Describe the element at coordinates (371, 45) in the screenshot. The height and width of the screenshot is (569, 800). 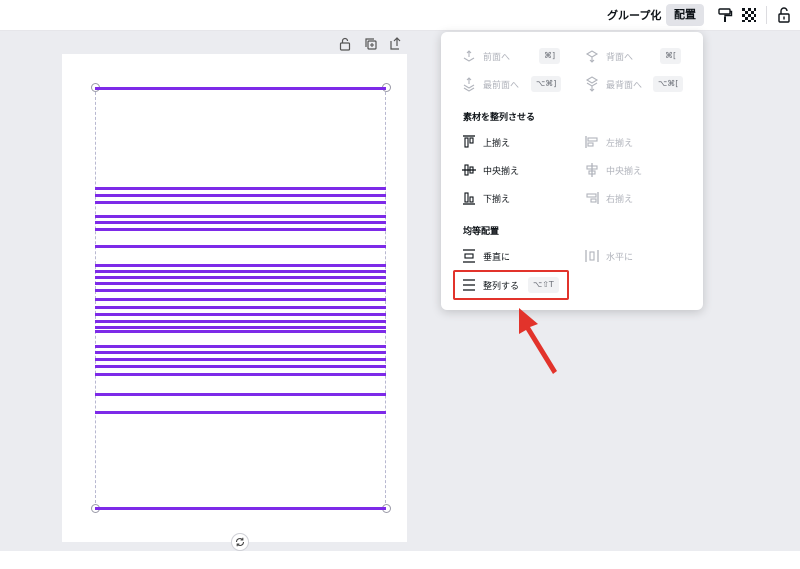
I see `duplicate-icon` at that location.